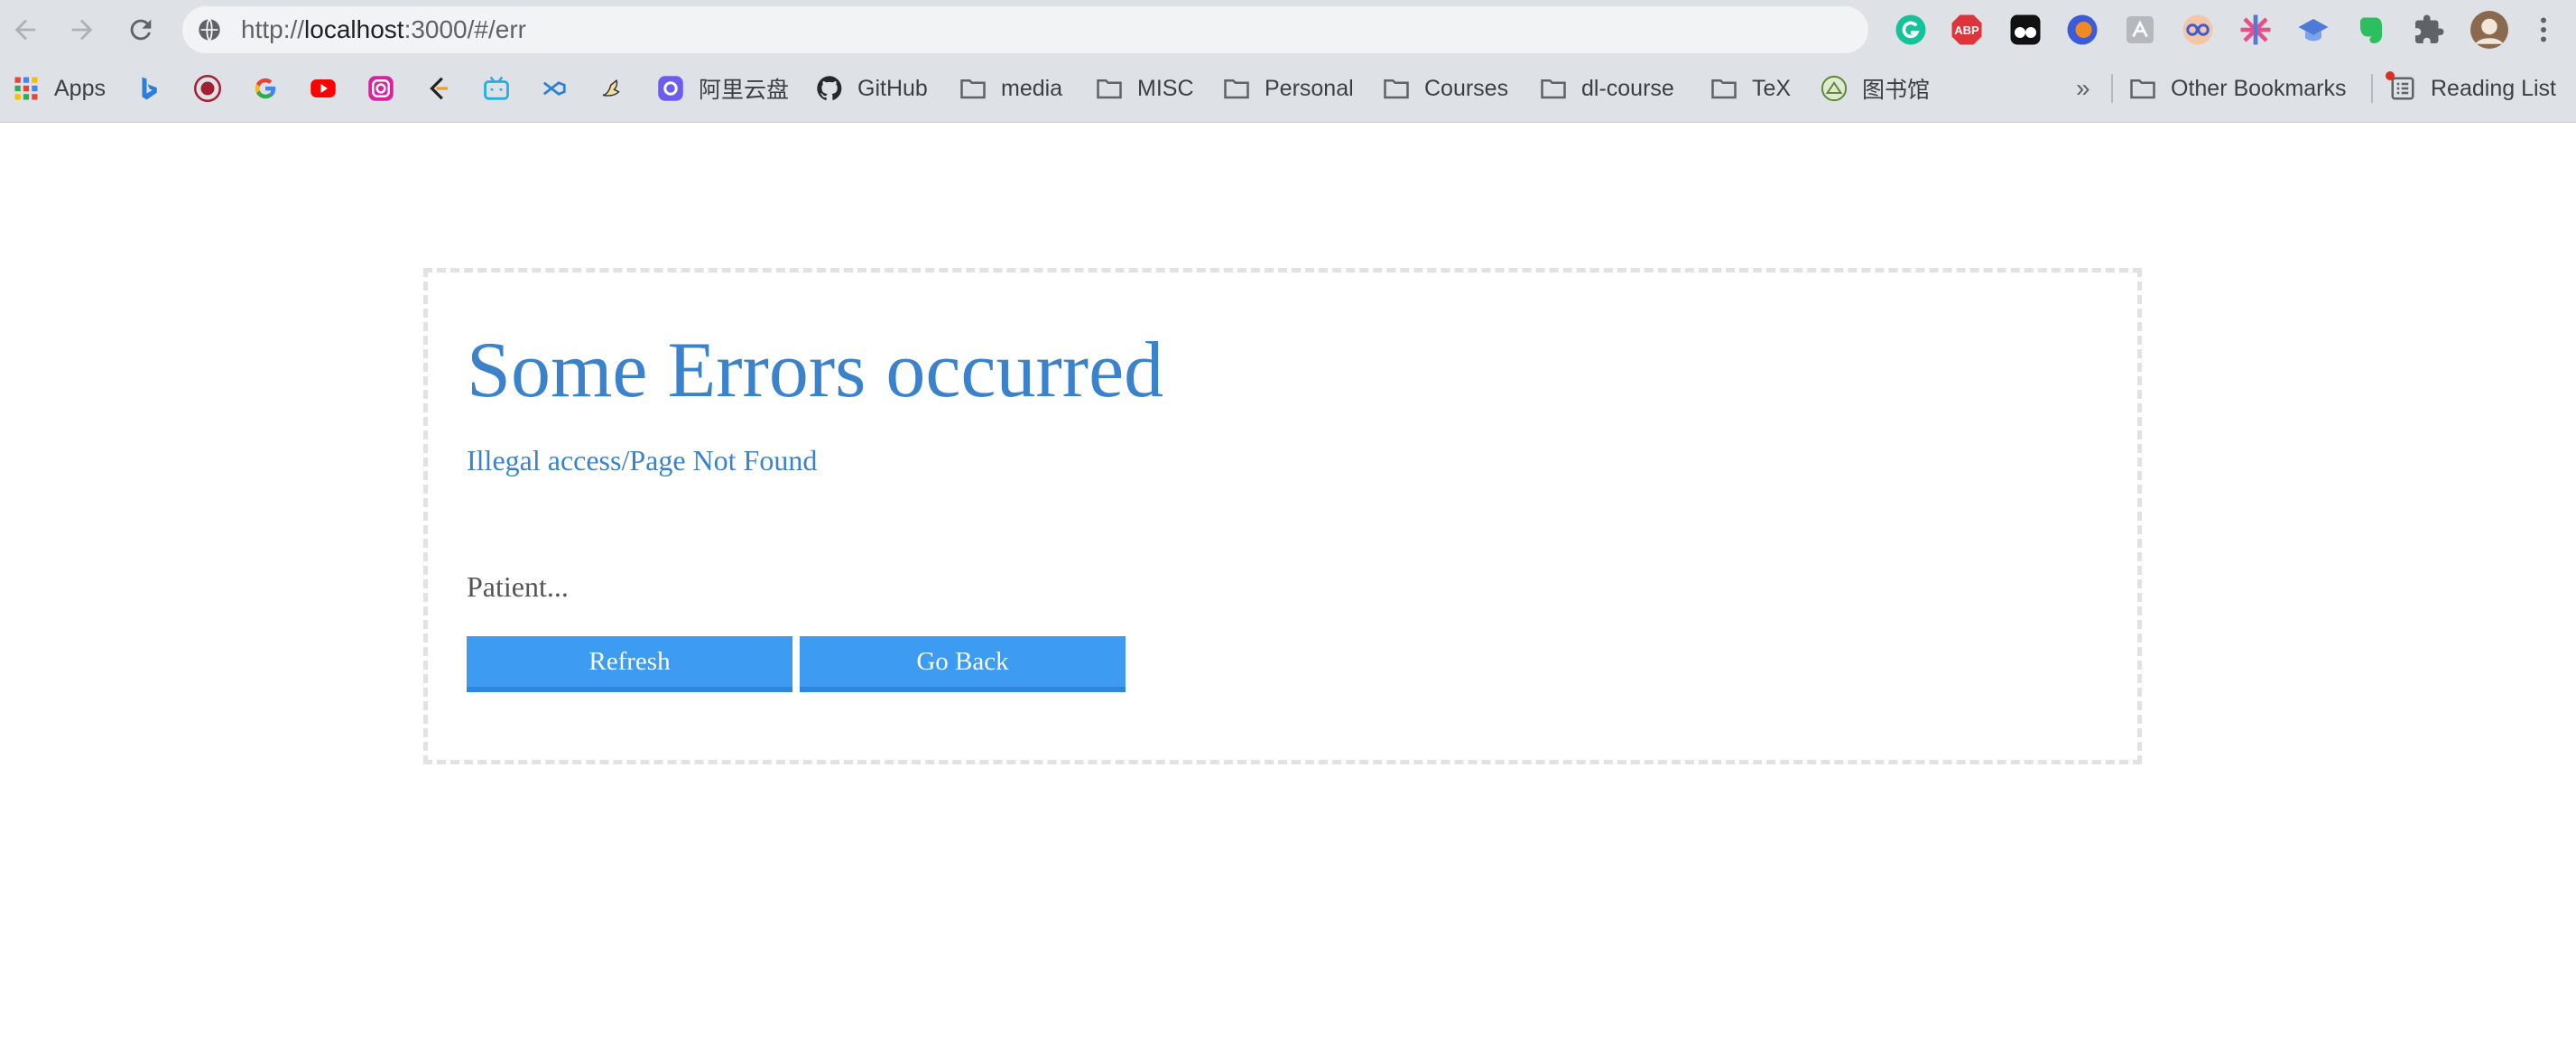 The width and height of the screenshot is (2576, 1045). I want to click on graduation-cap-icon, so click(2313, 30).